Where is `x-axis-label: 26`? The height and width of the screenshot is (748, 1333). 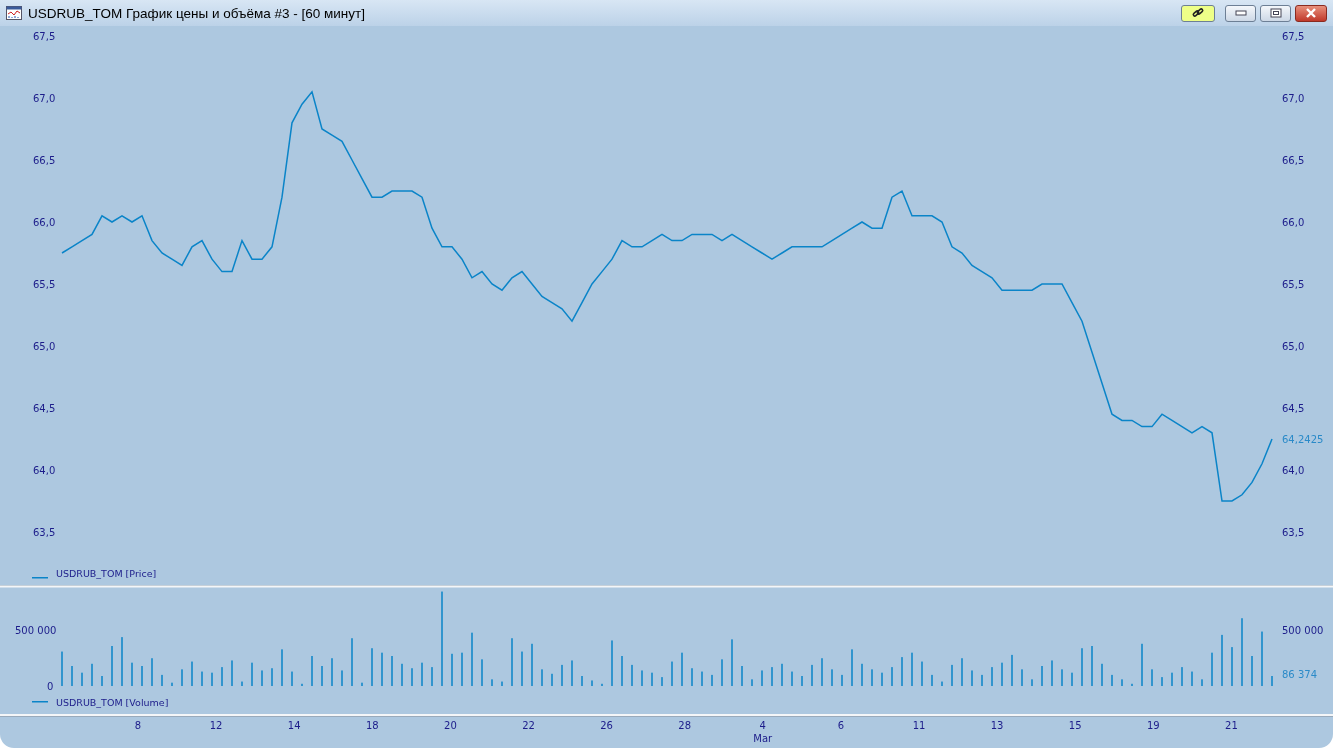 x-axis-label: 26 is located at coordinates (606, 725).